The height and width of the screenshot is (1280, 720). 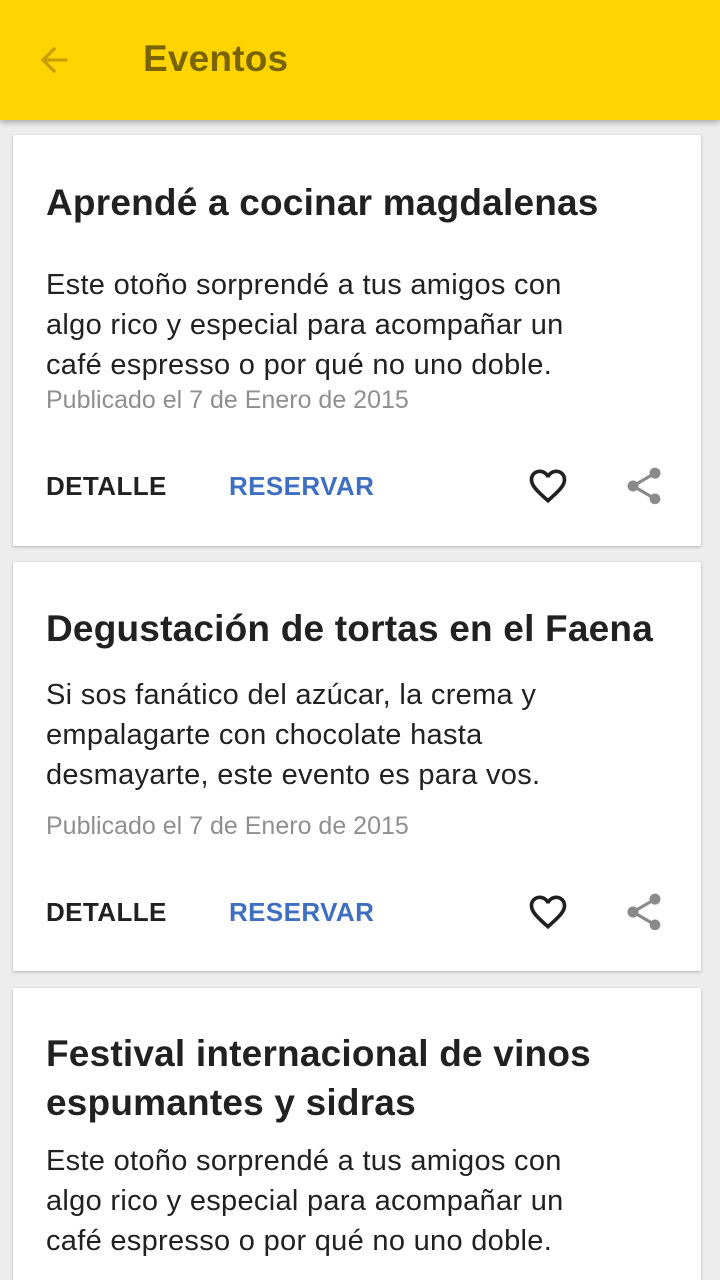 What do you see at coordinates (231, 1102) in the screenshot?
I see `title-line: espumantes y sidras` at bounding box center [231, 1102].